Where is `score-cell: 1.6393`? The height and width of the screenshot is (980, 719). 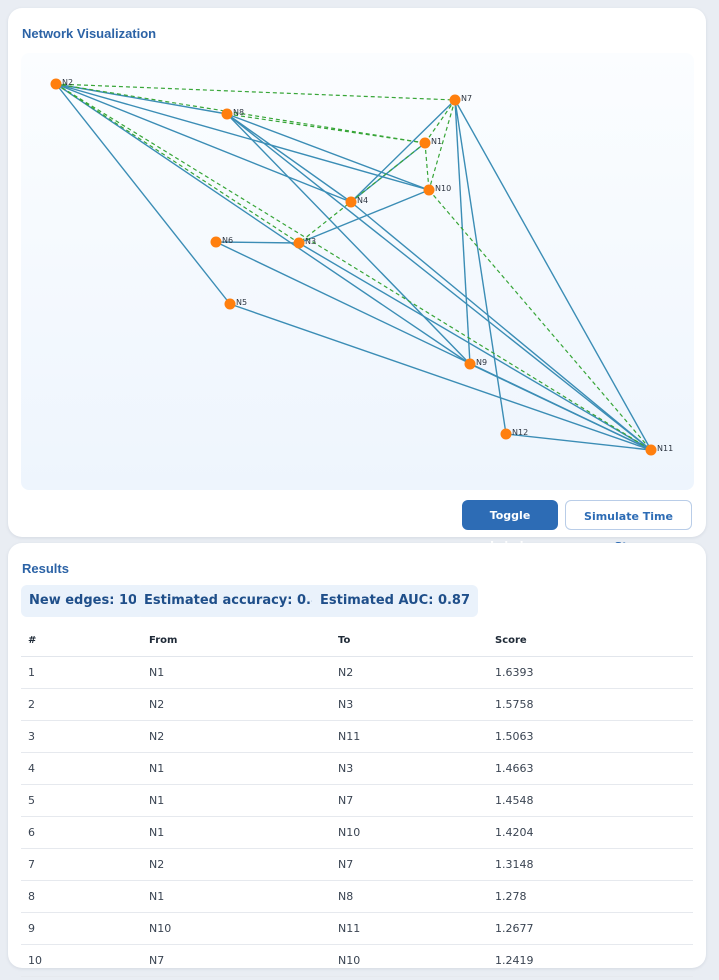
score-cell: 1.6393 is located at coordinates (593, 672).